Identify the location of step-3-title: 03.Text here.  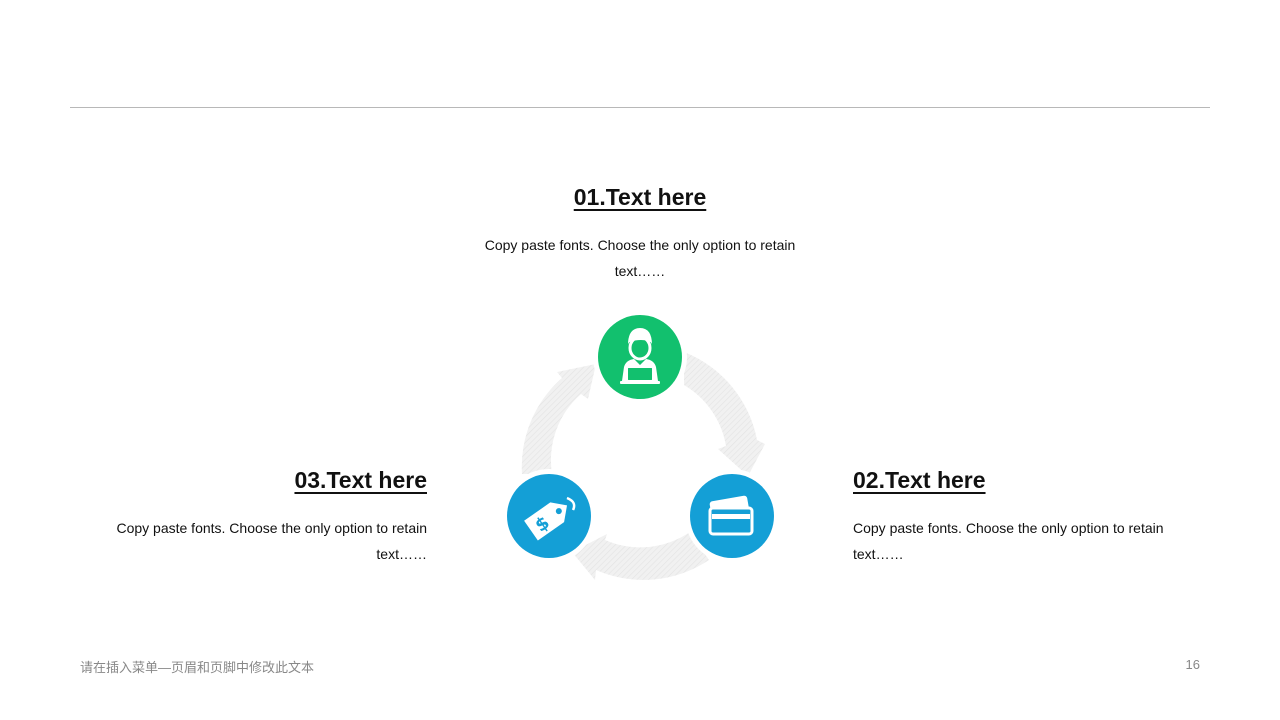
(360, 480).